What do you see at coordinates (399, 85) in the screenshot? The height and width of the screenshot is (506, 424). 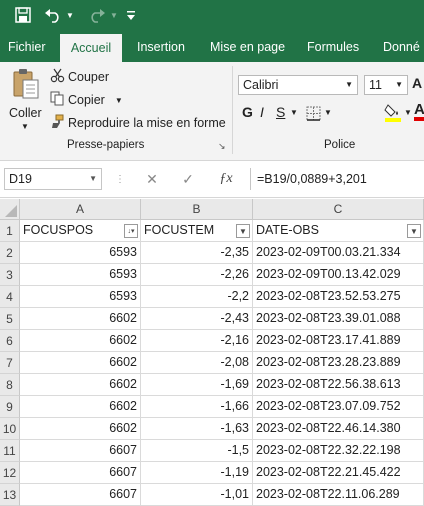 I see `font-size-dropdown-icon: ▼` at bounding box center [399, 85].